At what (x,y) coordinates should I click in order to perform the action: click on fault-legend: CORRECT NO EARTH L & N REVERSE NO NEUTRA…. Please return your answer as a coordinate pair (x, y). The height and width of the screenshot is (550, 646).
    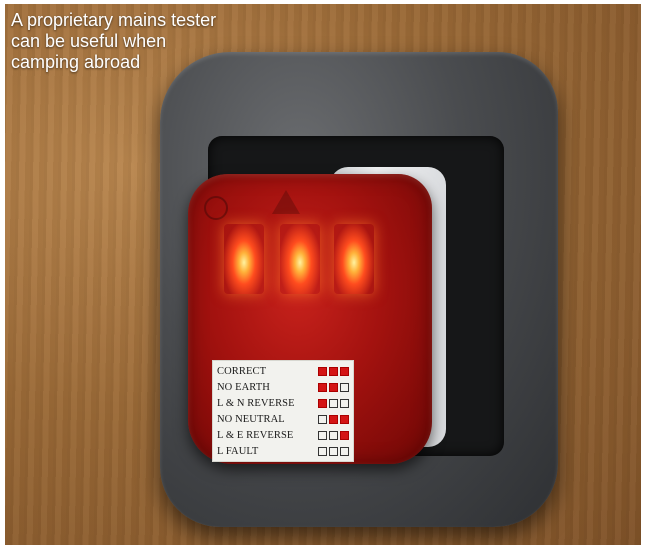
    Looking at the image, I should click on (283, 411).